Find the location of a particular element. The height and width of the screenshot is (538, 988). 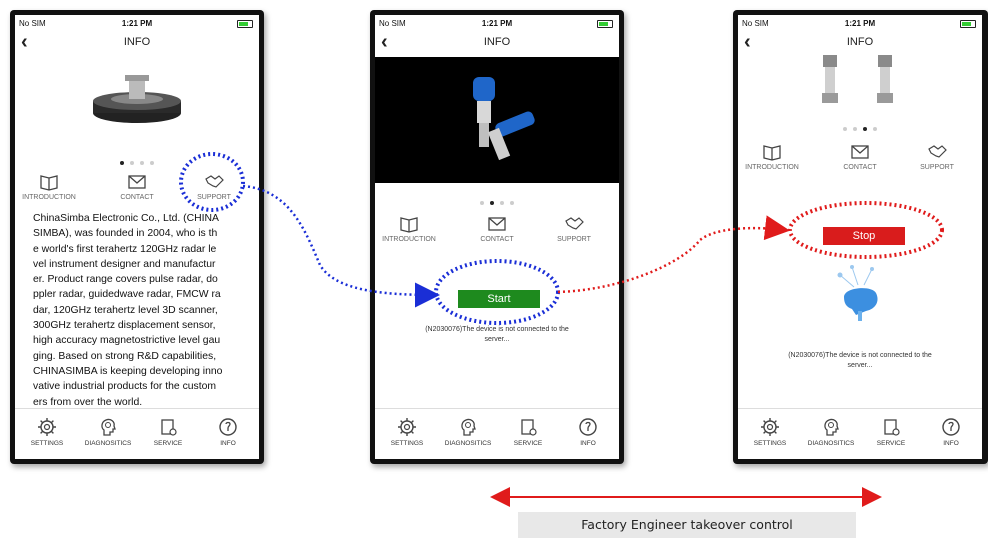

stop-highlight-circle is located at coordinates (866, 230).